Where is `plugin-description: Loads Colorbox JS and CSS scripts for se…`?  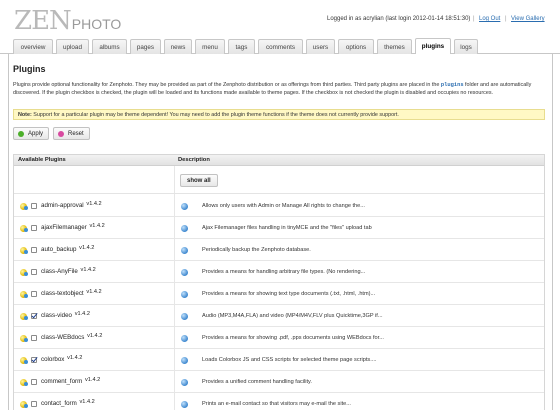 plugin-description: Loads Colorbox JS and CSS scripts for se… is located at coordinates (289, 360).